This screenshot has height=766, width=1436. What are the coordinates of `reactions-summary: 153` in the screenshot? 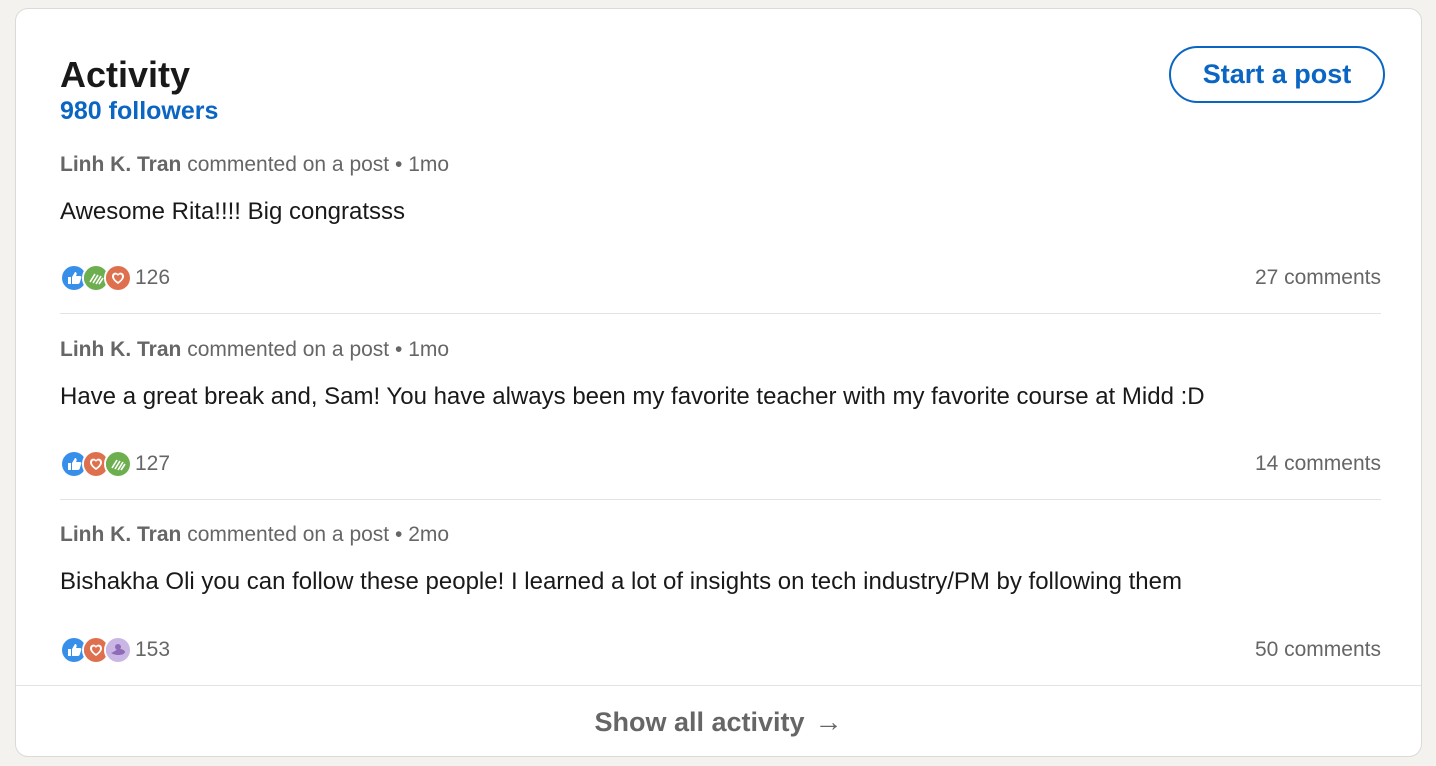 It's located at (115, 650).